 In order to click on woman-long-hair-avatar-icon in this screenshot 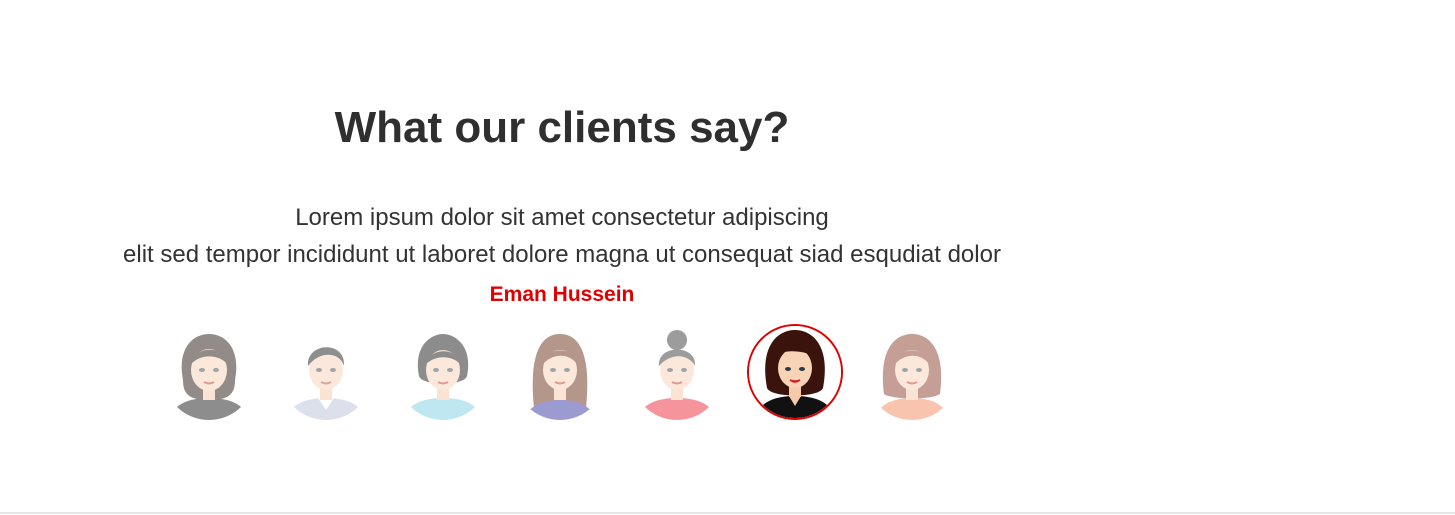, I will do `click(560, 374)`.